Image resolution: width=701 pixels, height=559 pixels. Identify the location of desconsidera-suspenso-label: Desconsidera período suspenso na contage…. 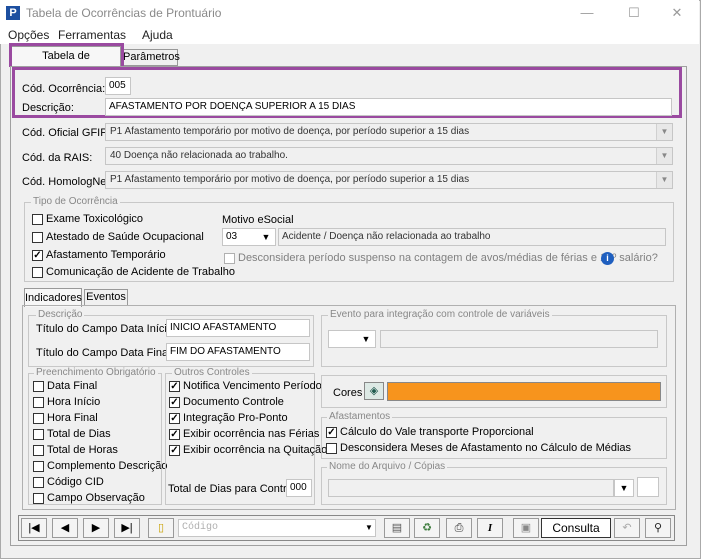
(448, 258).